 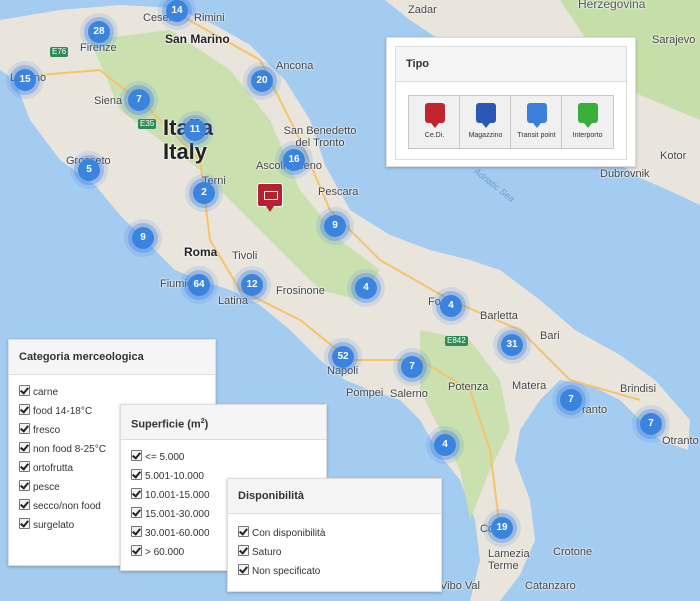 What do you see at coordinates (59, 52) in the screenshot?
I see `road-shield: E76` at bounding box center [59, 52].